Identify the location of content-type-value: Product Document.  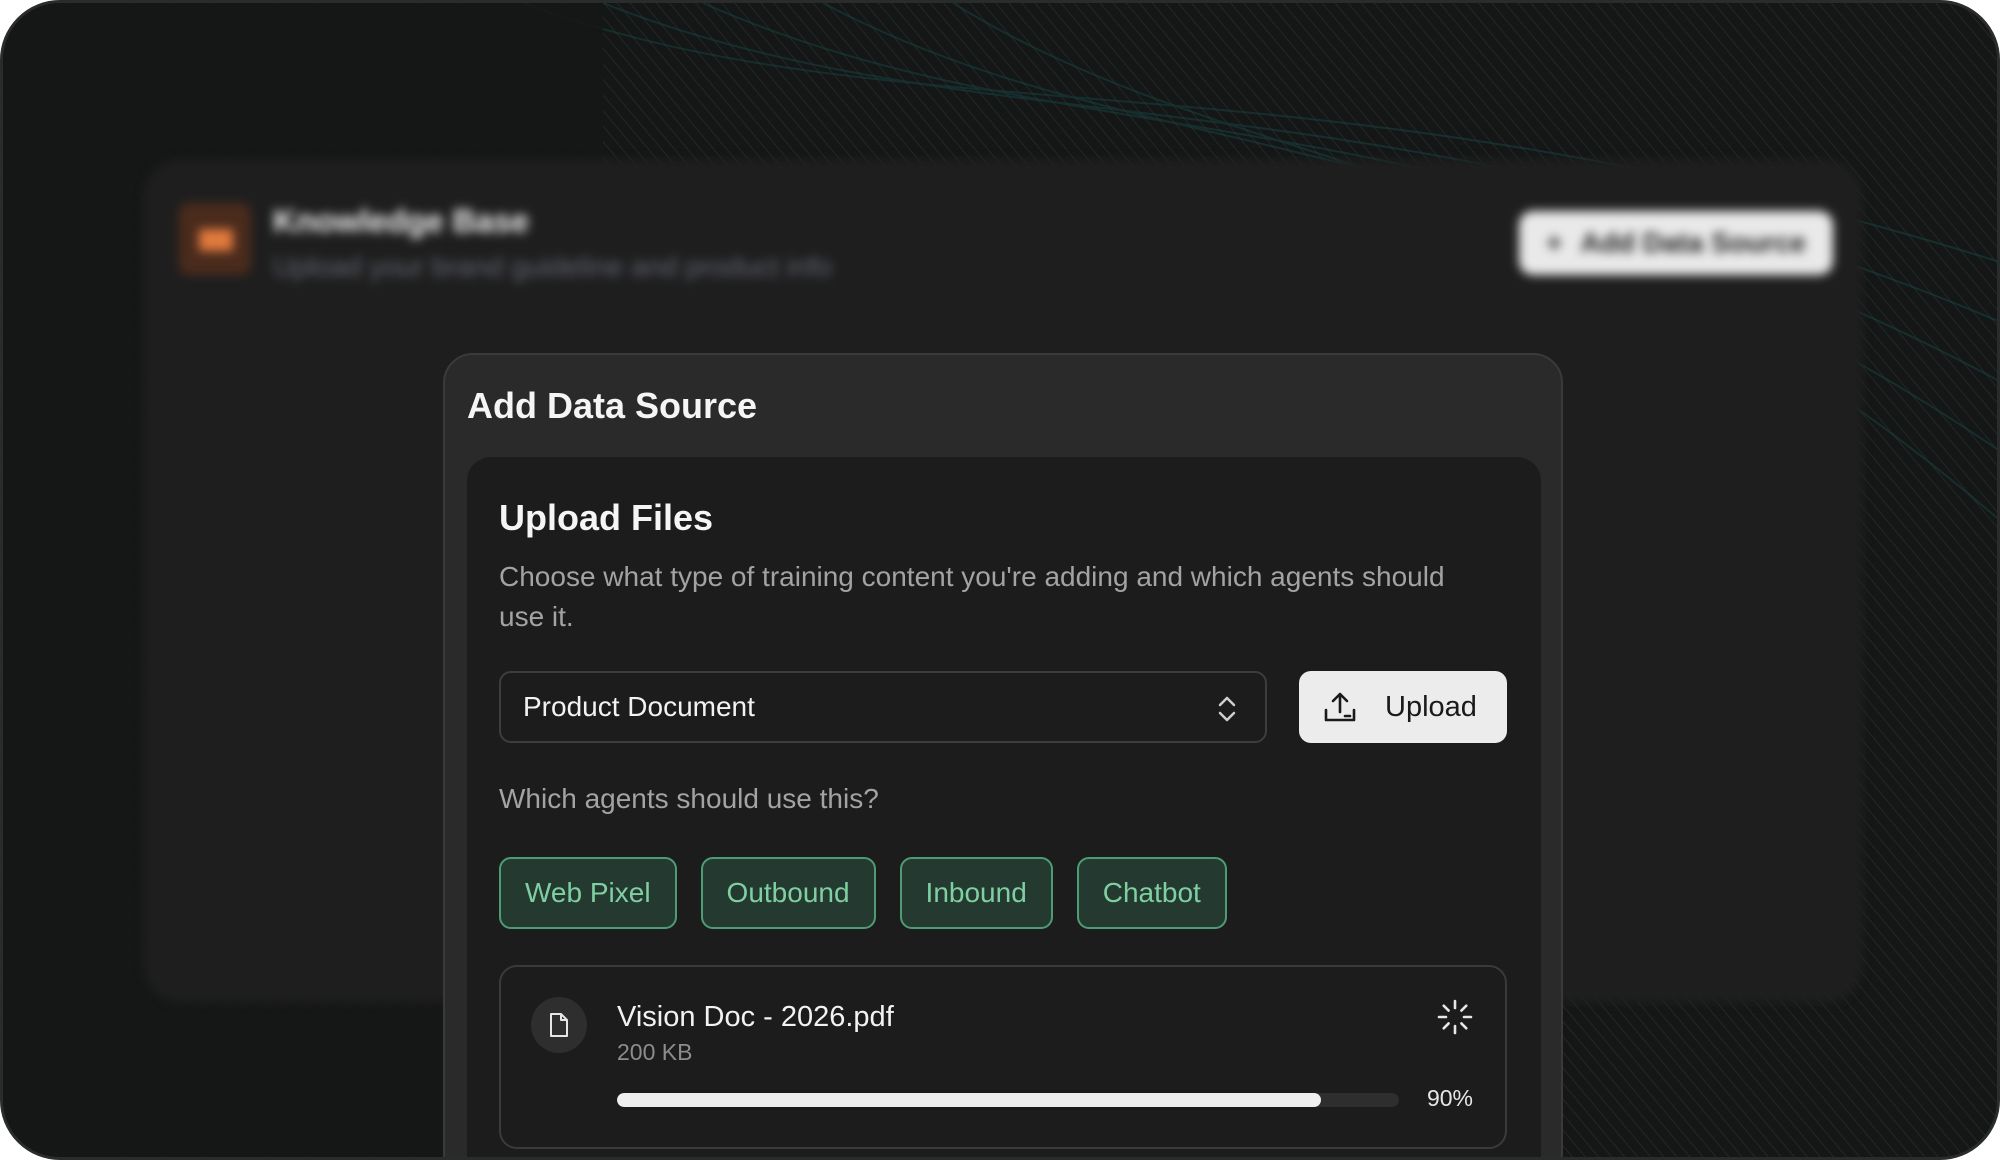
(639, 706).